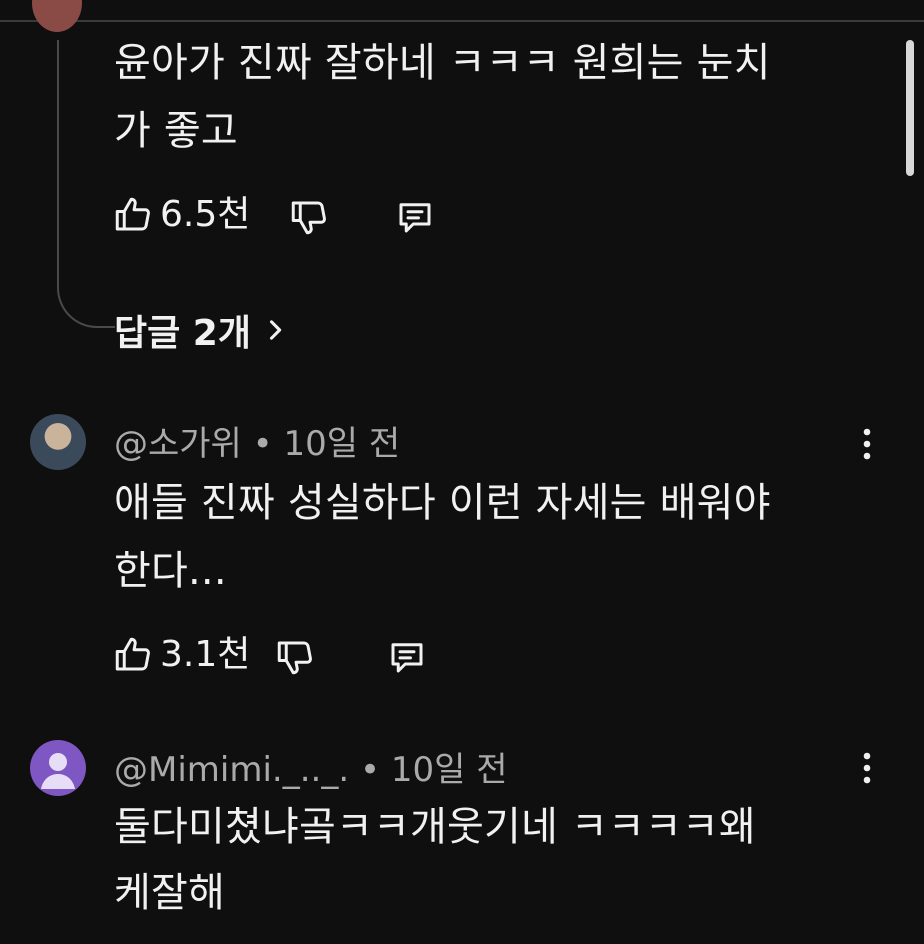 The image size is (924, 944). What do you see at coordinates (910, 108) in the screenshot?
I see `scrollbar` at bounding box center [910, 108].